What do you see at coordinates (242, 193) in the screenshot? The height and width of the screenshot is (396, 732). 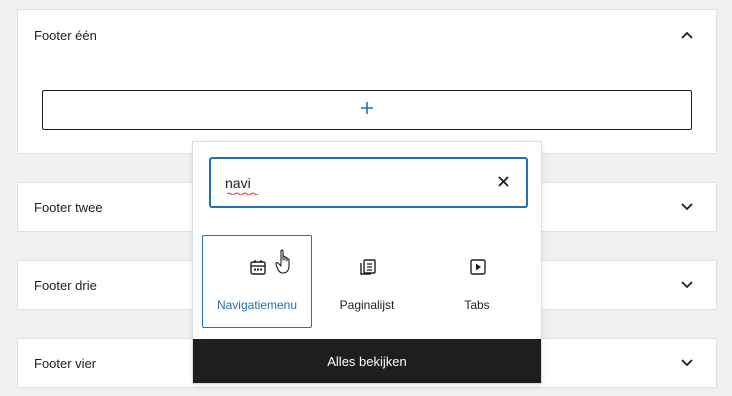 I see `spellcheck-underline` at bounding box center [242, 193].